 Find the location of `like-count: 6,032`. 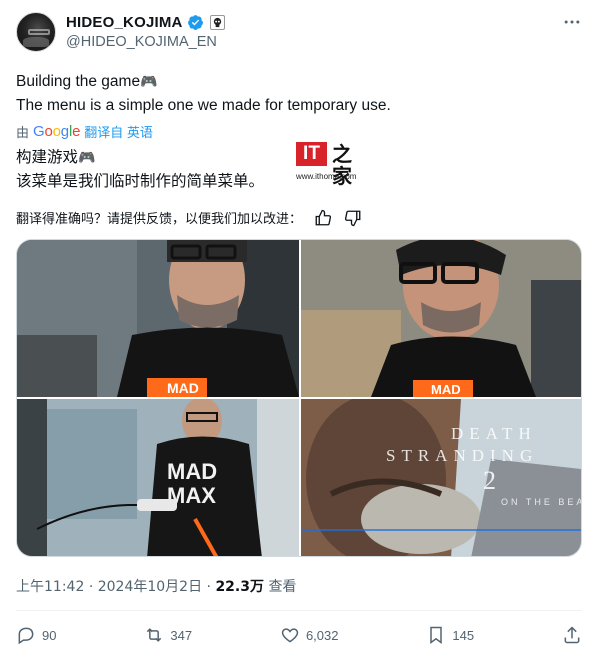

like-count: 6,032 is located at coordinates (322, 635).